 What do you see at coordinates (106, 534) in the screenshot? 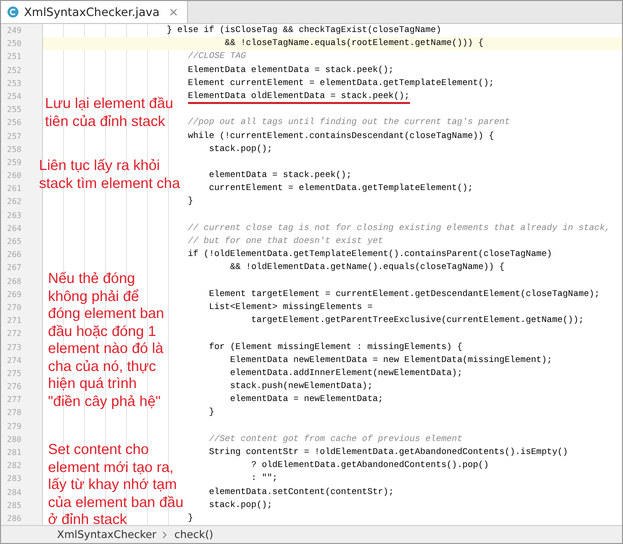
I see `breadcrumb-item: XmlSyntaxChecker` at bounding box center [106, 534].